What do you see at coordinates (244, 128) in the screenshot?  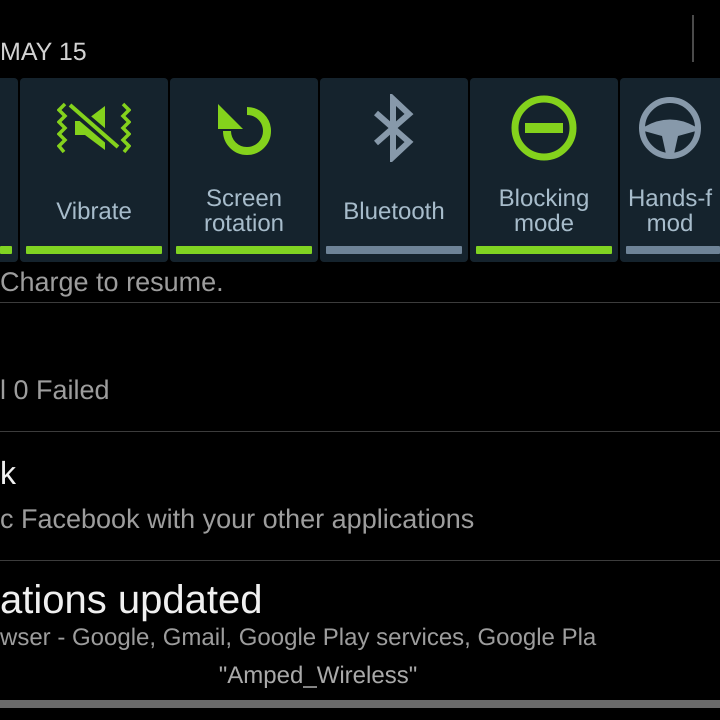 I see `rotate-icon` at bounding box center [244, 128].